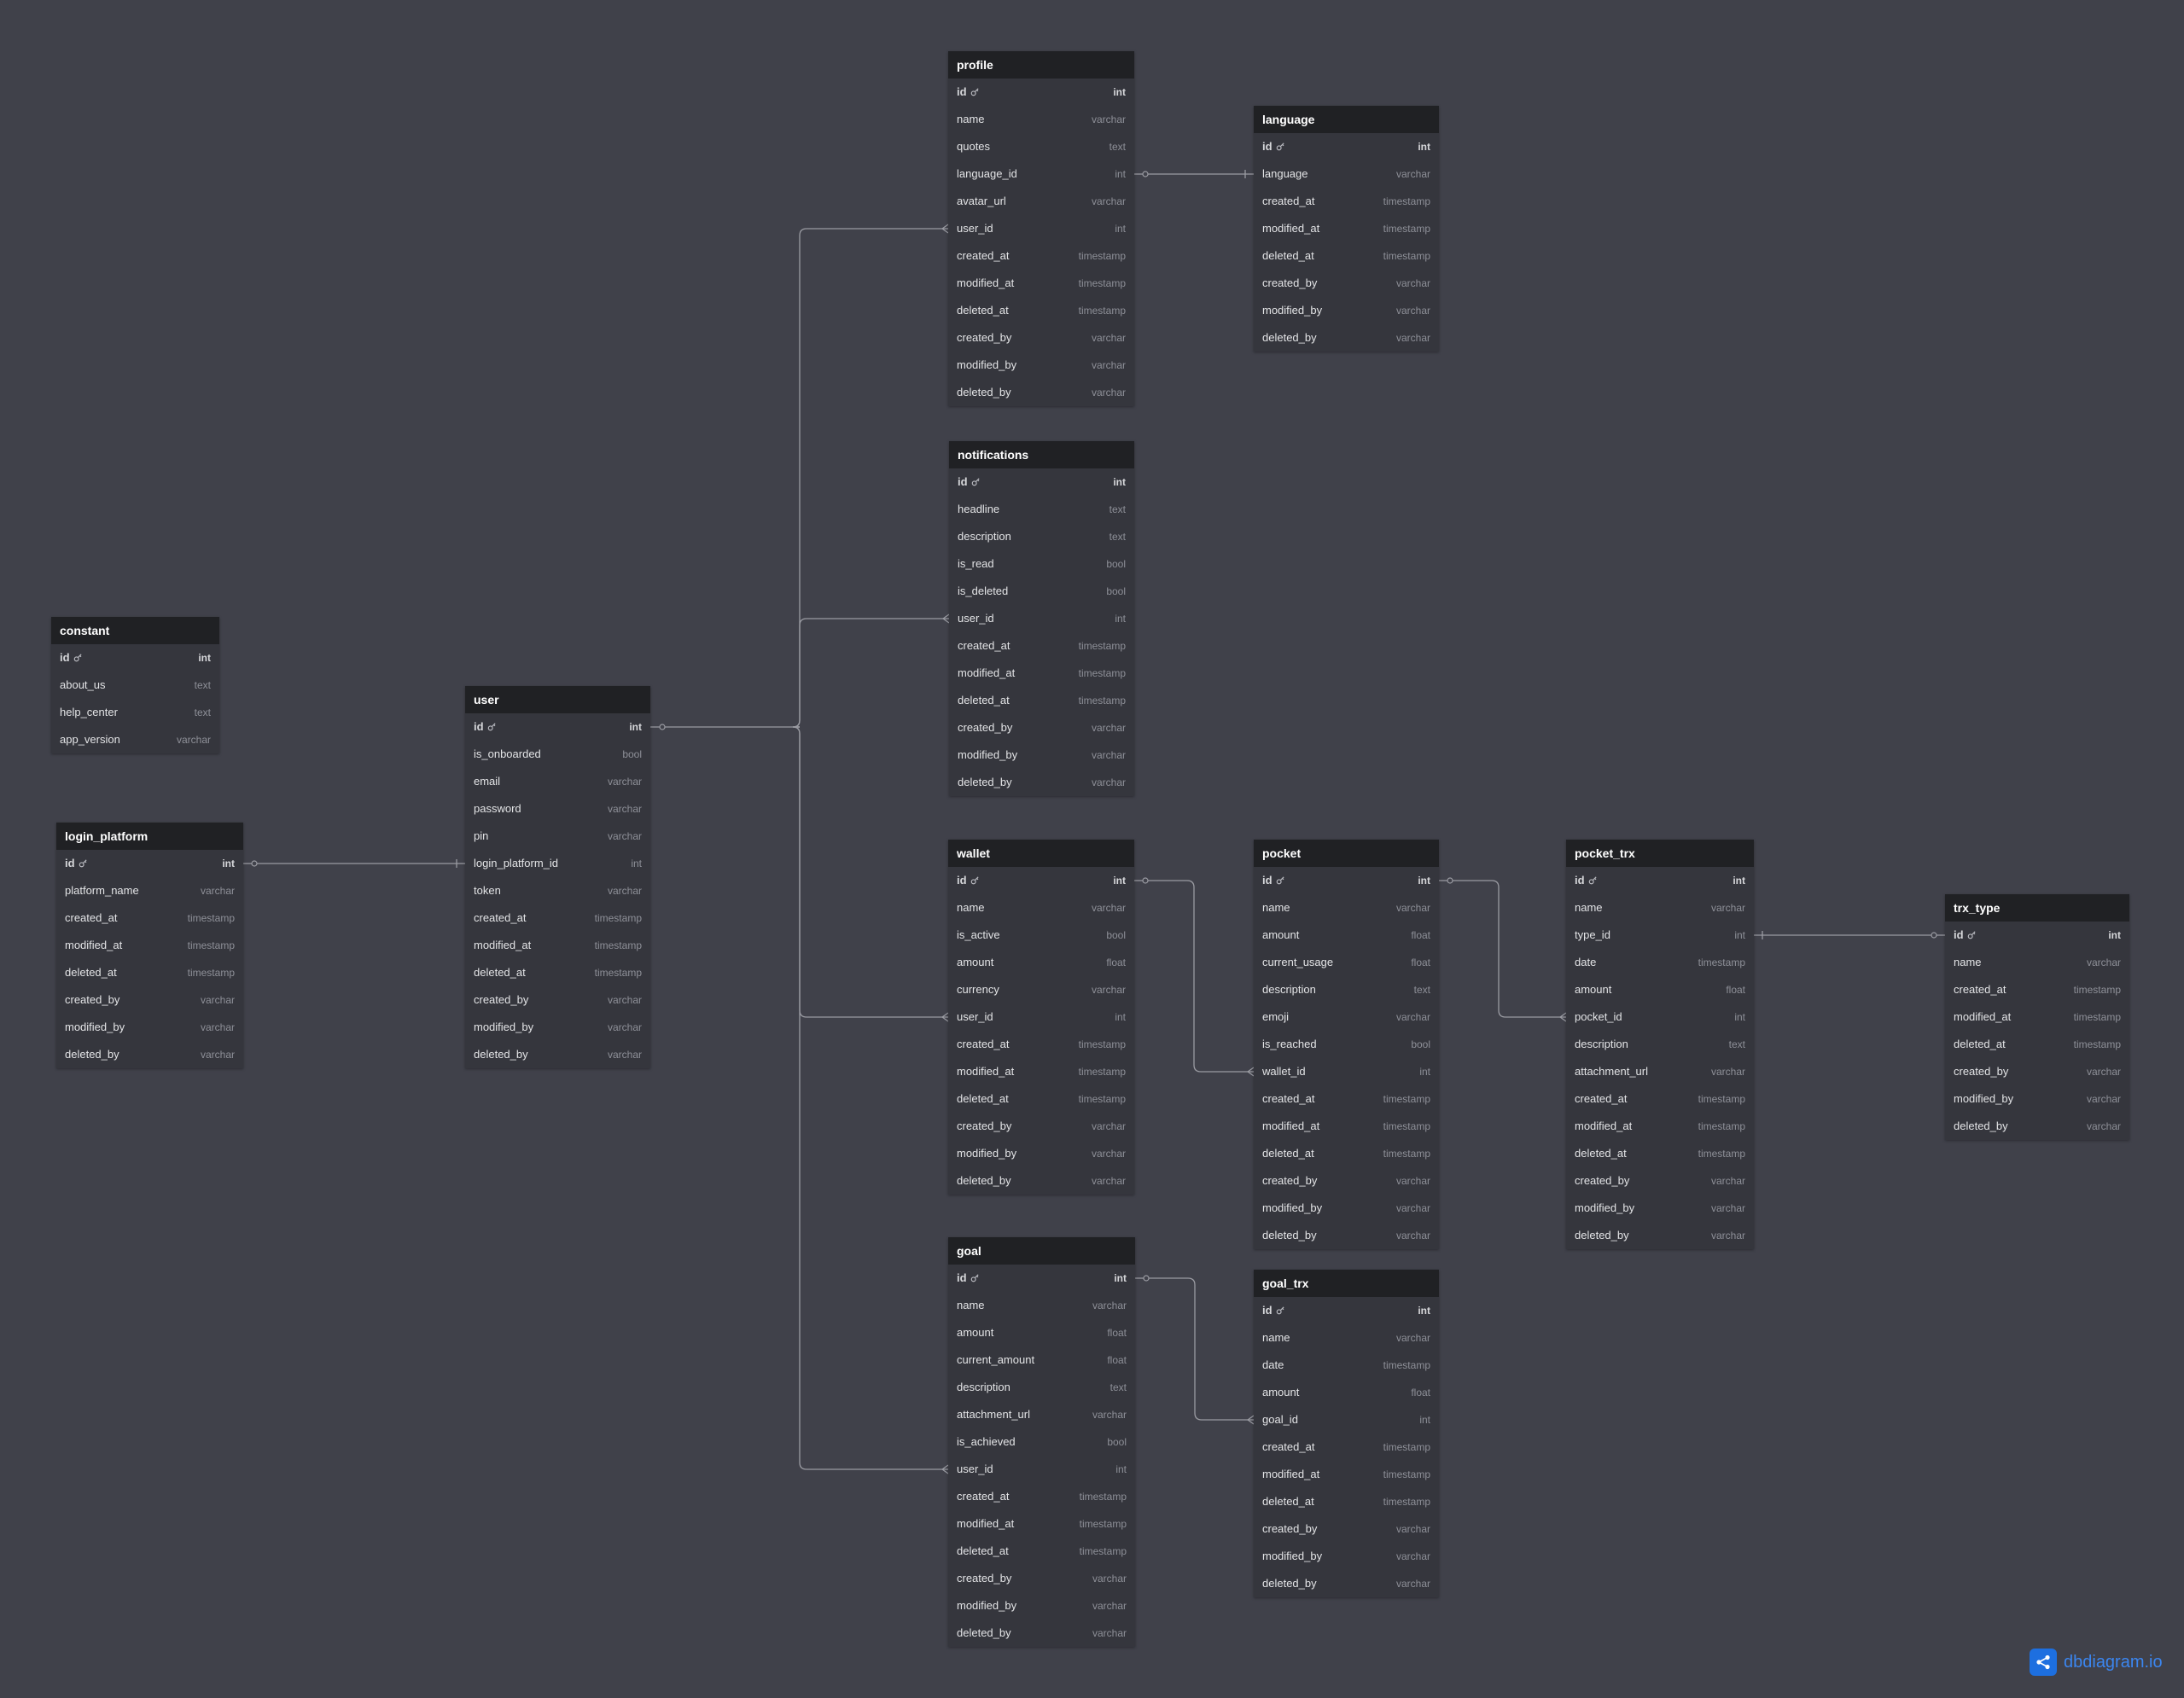 The height and width of the screenshot is (1698, 2184). Describe the element at coordinates (1041, 1442) in the screenshot. I see `field-row: is_achieved bool` at that location.